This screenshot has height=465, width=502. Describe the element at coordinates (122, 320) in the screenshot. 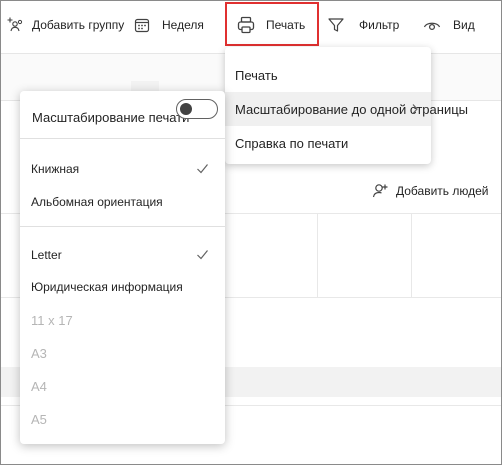

I see `paper-11x17: 11 x 17` at that location.